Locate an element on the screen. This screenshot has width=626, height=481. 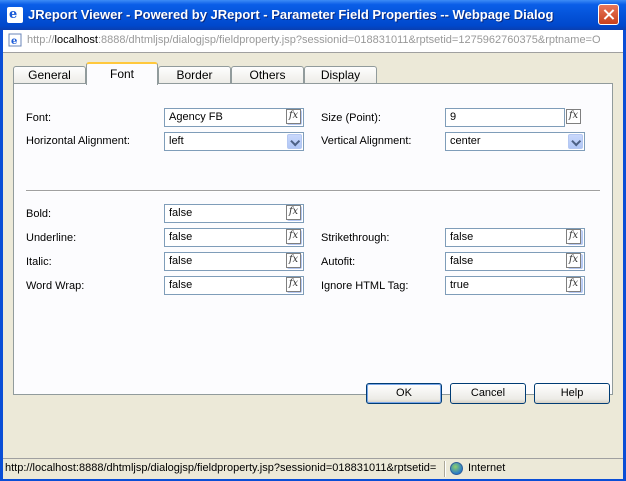
tab-font: Font is located at coordinates (122, 73).